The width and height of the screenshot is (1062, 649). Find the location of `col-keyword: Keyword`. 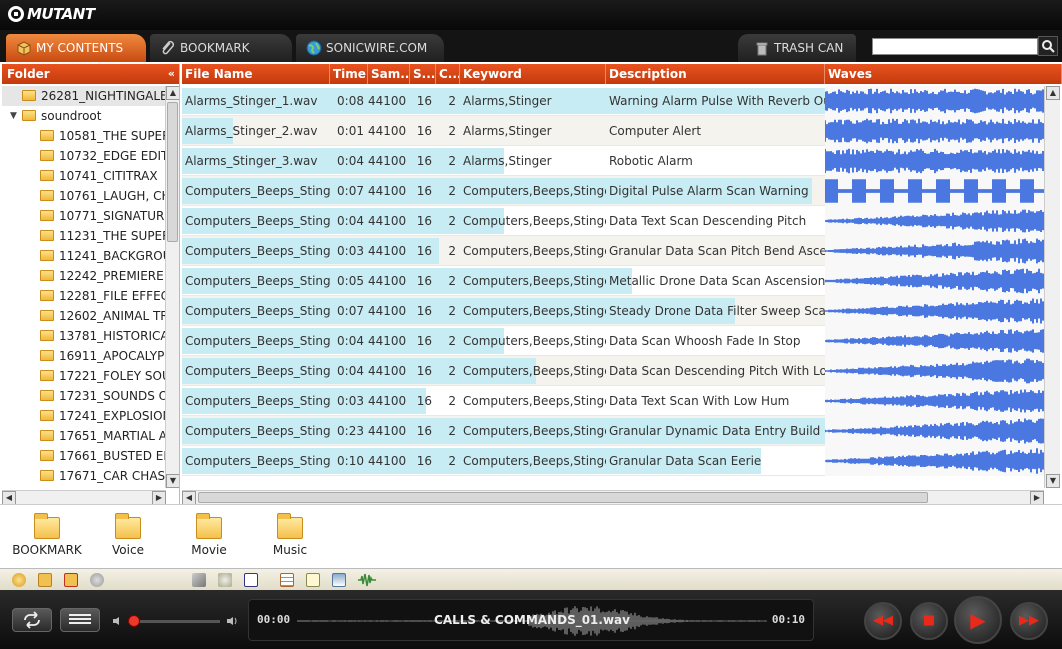

col-keyword: Keyword is located at coordinates (533, 74).